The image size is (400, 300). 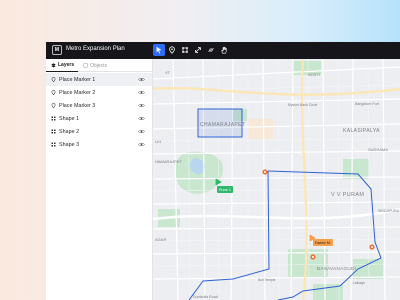 I want to click on resize-icon, so click(x=198, y=50).